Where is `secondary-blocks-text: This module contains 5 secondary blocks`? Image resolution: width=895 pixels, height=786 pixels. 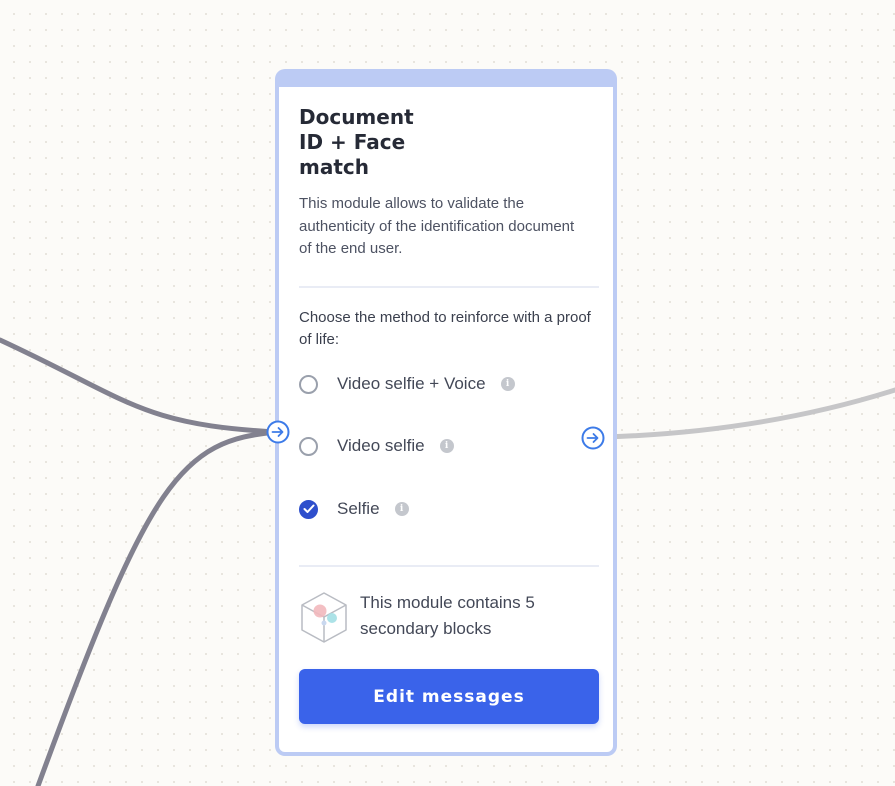 secondary-blocks-text: This module contains 5 secondary blocks is located at coordinates (447, 615).